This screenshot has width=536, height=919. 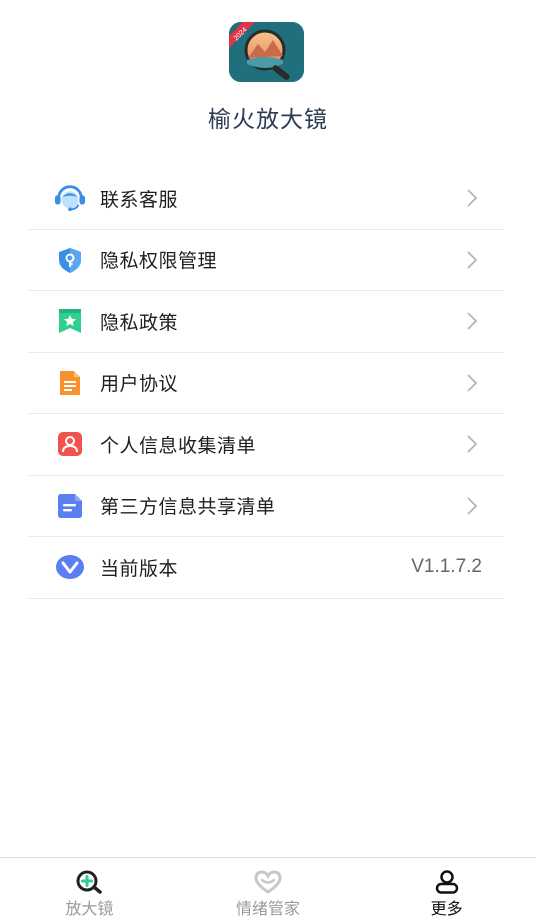 I want to click on bookmark-star-icon, so click(x=70, y=321).